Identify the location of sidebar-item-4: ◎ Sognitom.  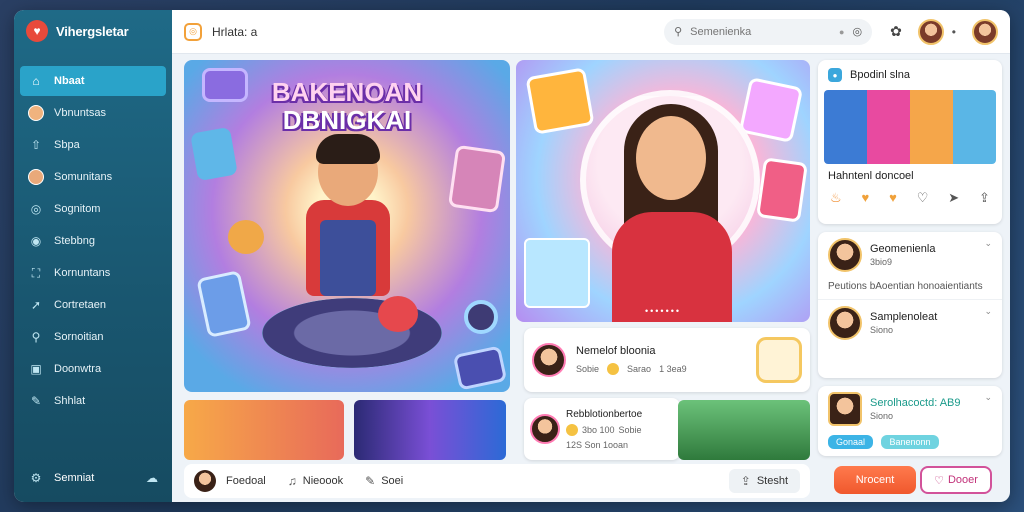
(93, 209).